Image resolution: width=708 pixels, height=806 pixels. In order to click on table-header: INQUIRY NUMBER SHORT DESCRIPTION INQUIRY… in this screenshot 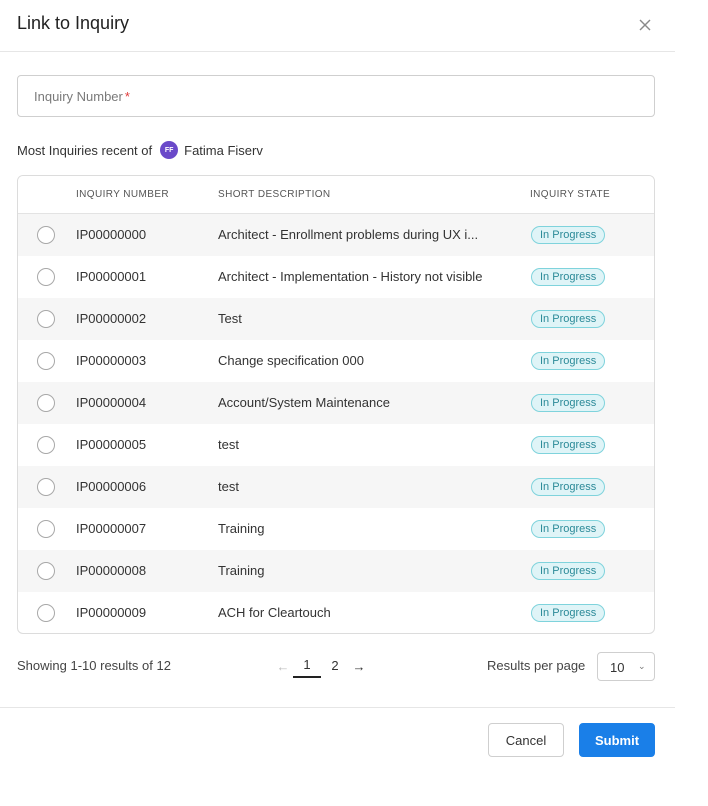, I will do `click(336, 195)`.